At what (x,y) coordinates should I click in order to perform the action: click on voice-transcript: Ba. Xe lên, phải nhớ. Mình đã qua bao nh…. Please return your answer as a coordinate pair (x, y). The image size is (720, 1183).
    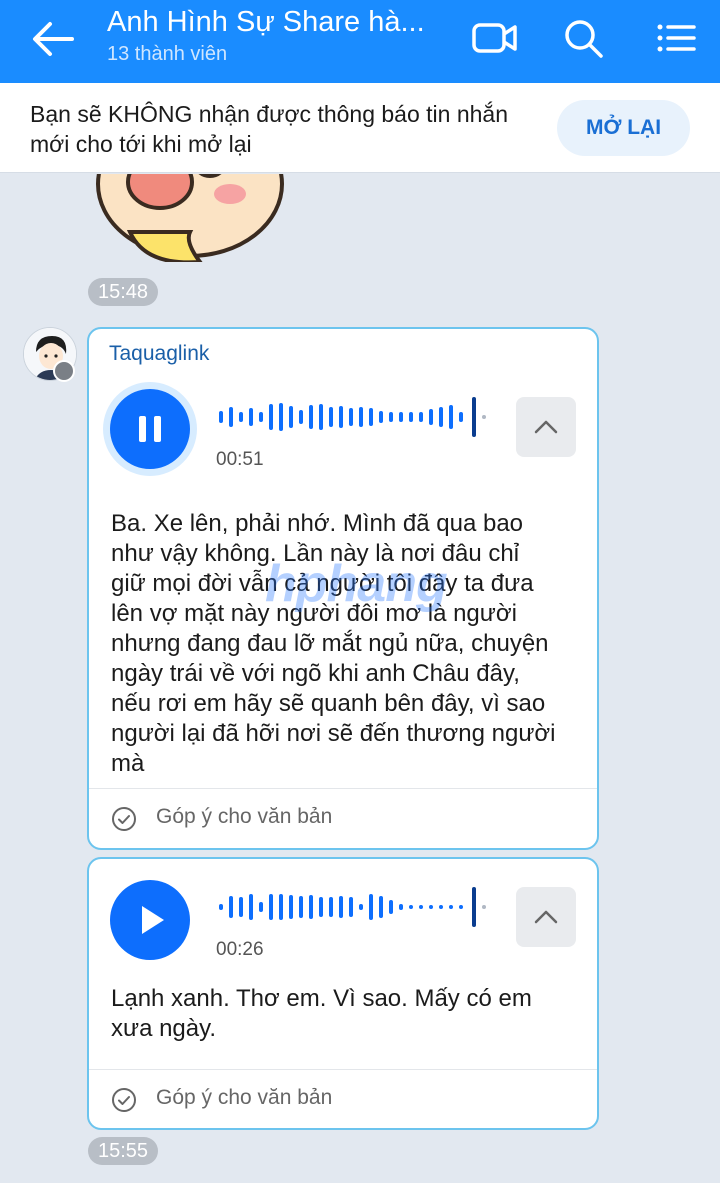
    Looking at the image, I should click on (333, 643).